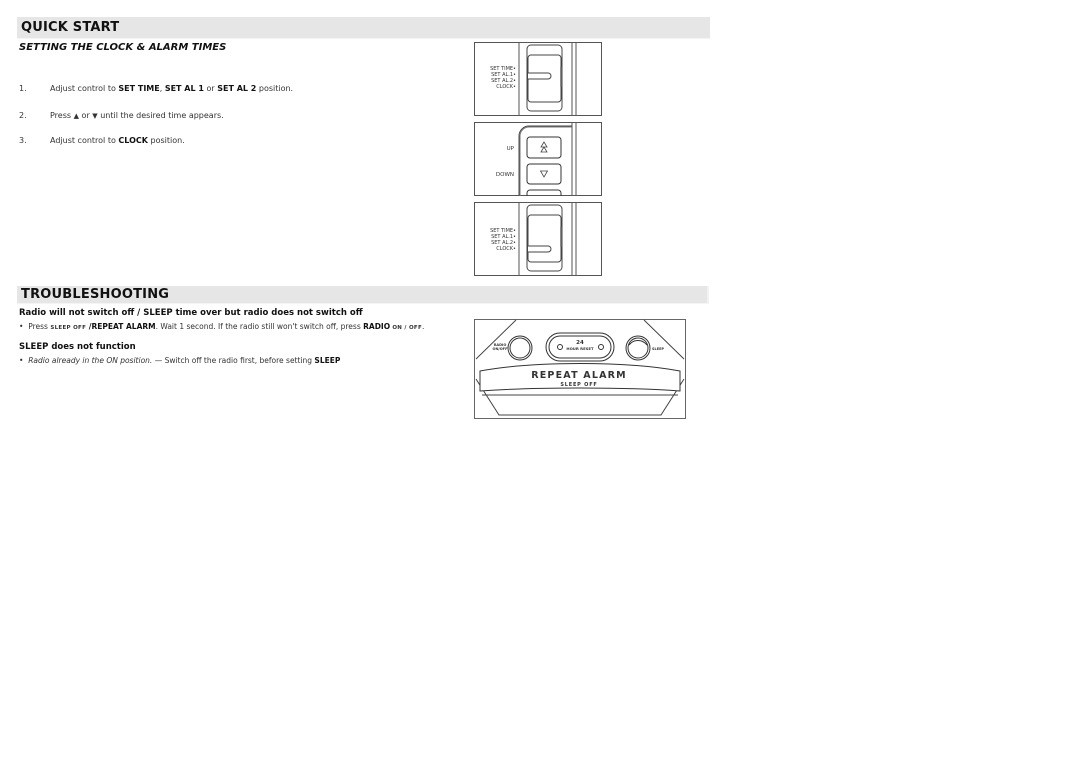 The image size is (1080, 763). What do you see at coordinates (579, 375) in the screenshot?
I see `repeat-alarm-label: REPEAT ALARM` at bounding box center [579, 375].